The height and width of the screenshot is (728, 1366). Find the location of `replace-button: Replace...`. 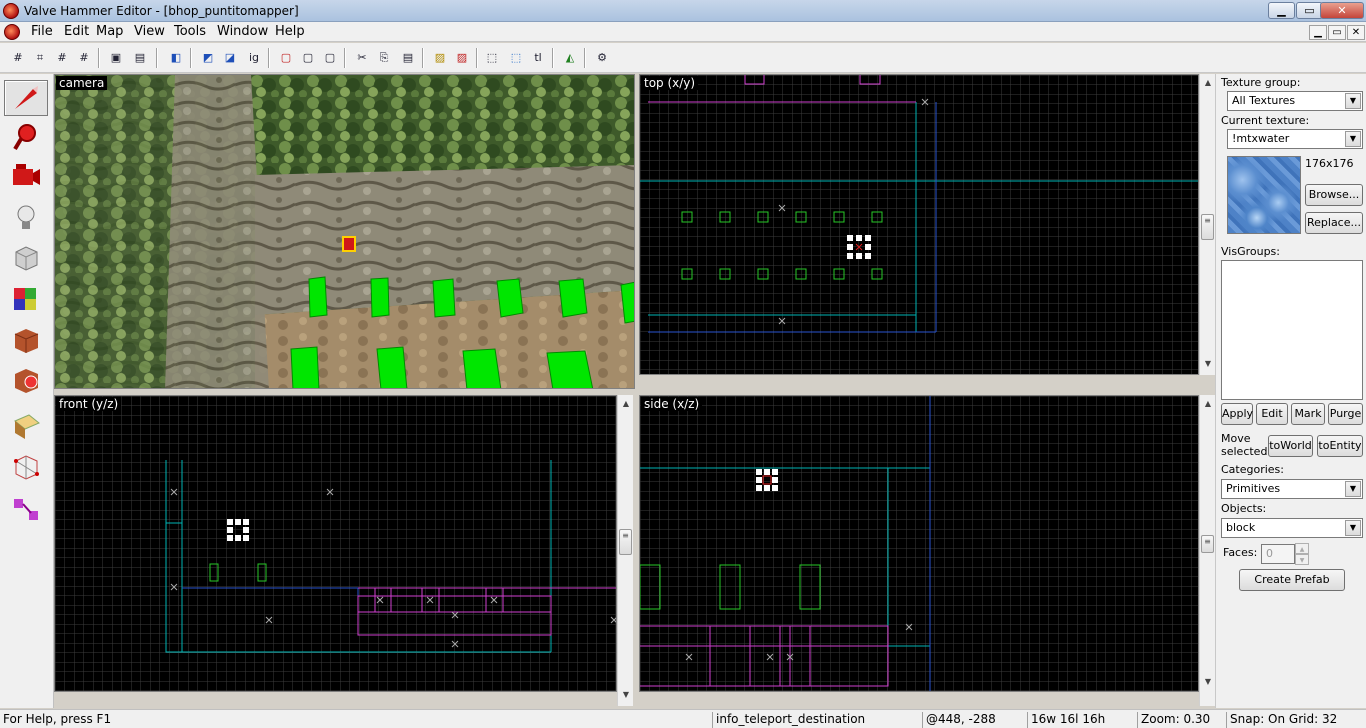

replace-button: Replace... is located at coordinates (1334, 223).